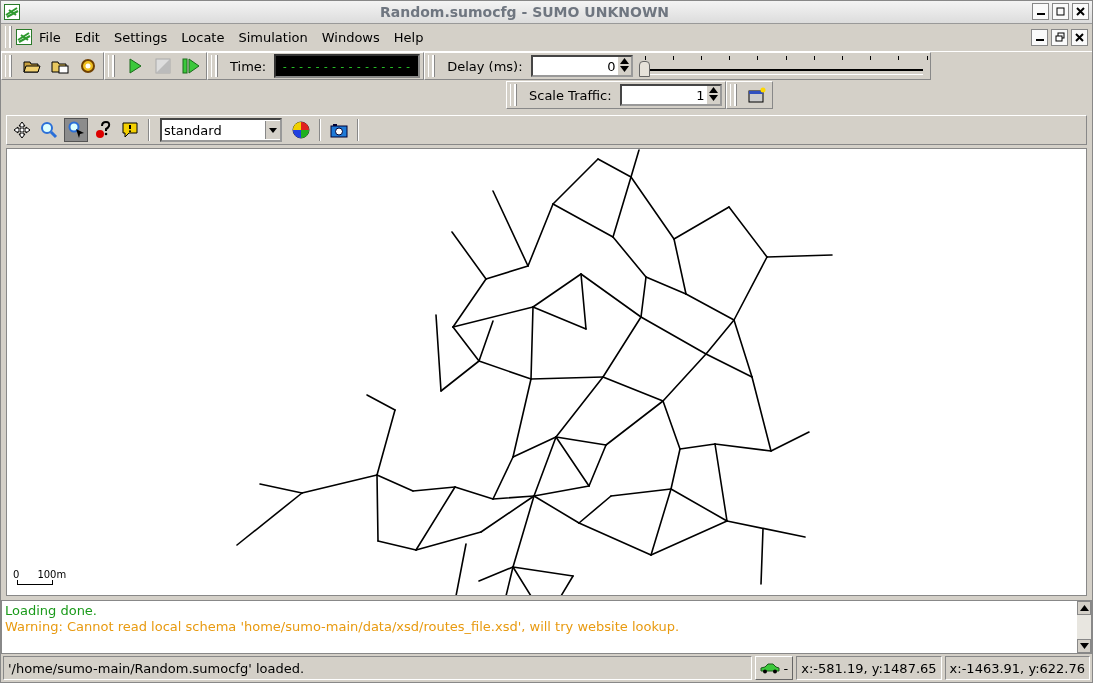 This screenshot has height=683, width=1093. Describe the element at coordinates (32, 66) in the screenshot. I see `folder-icon` at that location.